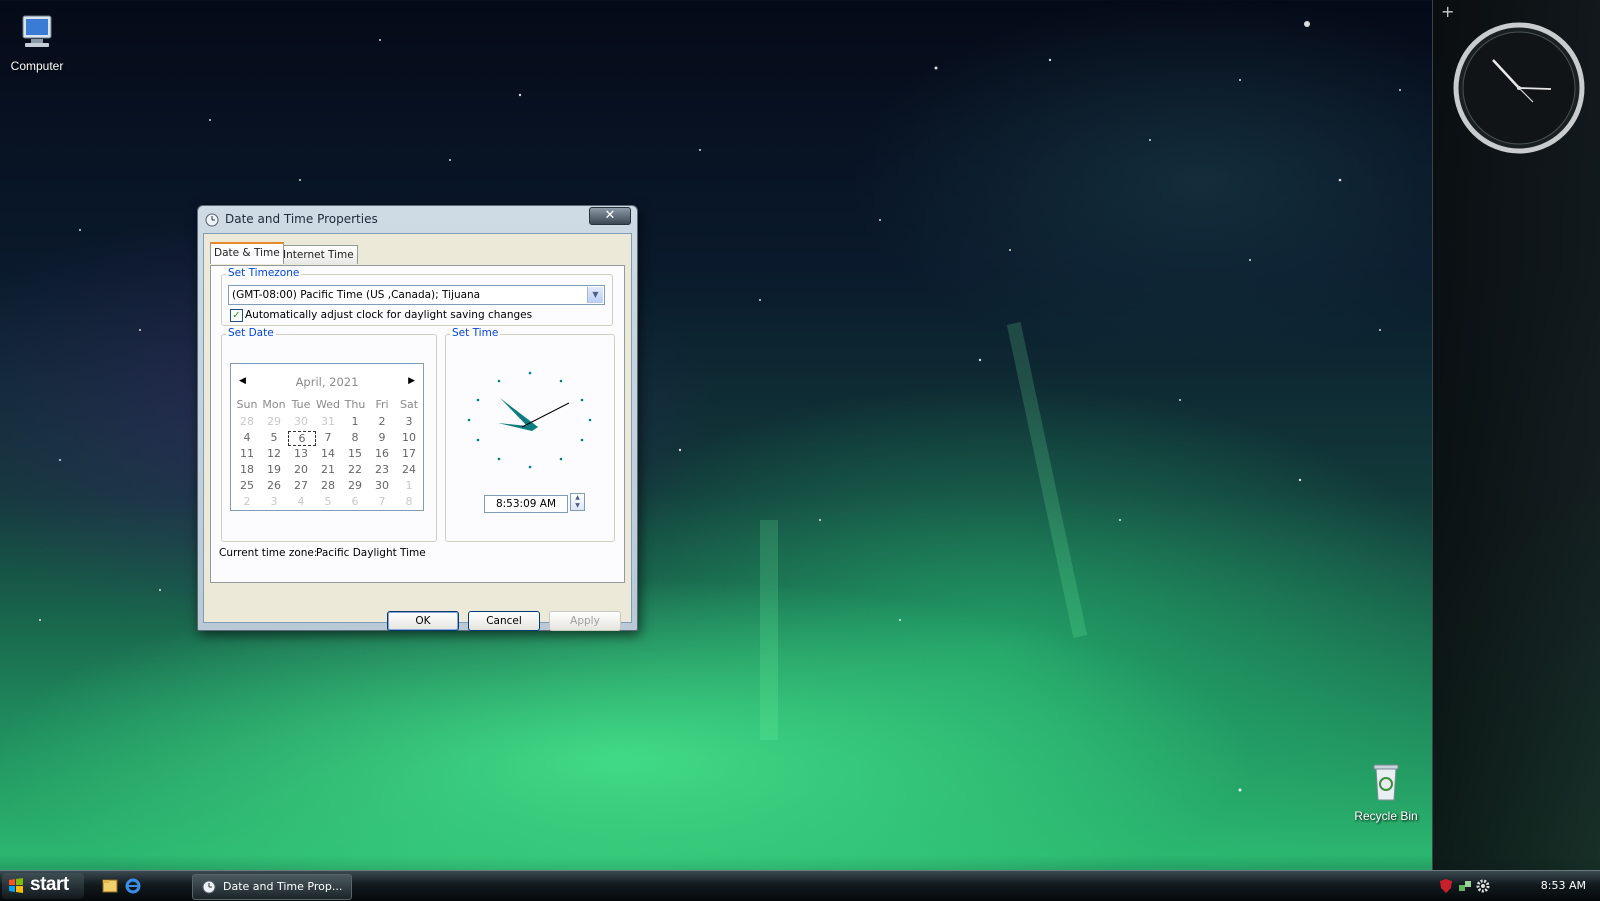 This screenshot has width=1600, height=901. Describe the element at coordinates (301, 219) in the screenshot. I see `dialog-title: Date and Time Properties` at that location.